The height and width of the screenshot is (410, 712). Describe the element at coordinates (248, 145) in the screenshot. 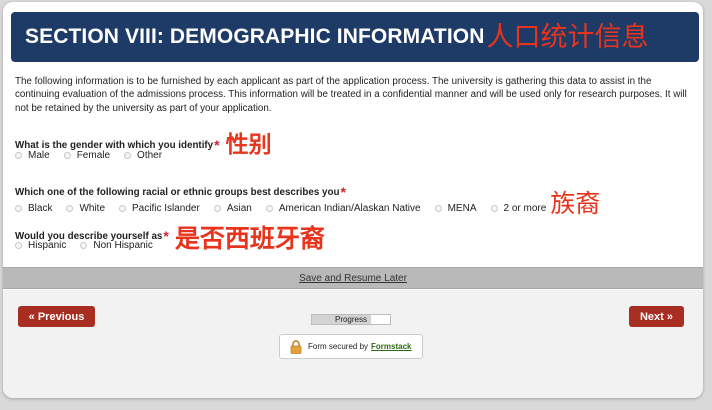

I see `gender-annotation: 性别` at that location.